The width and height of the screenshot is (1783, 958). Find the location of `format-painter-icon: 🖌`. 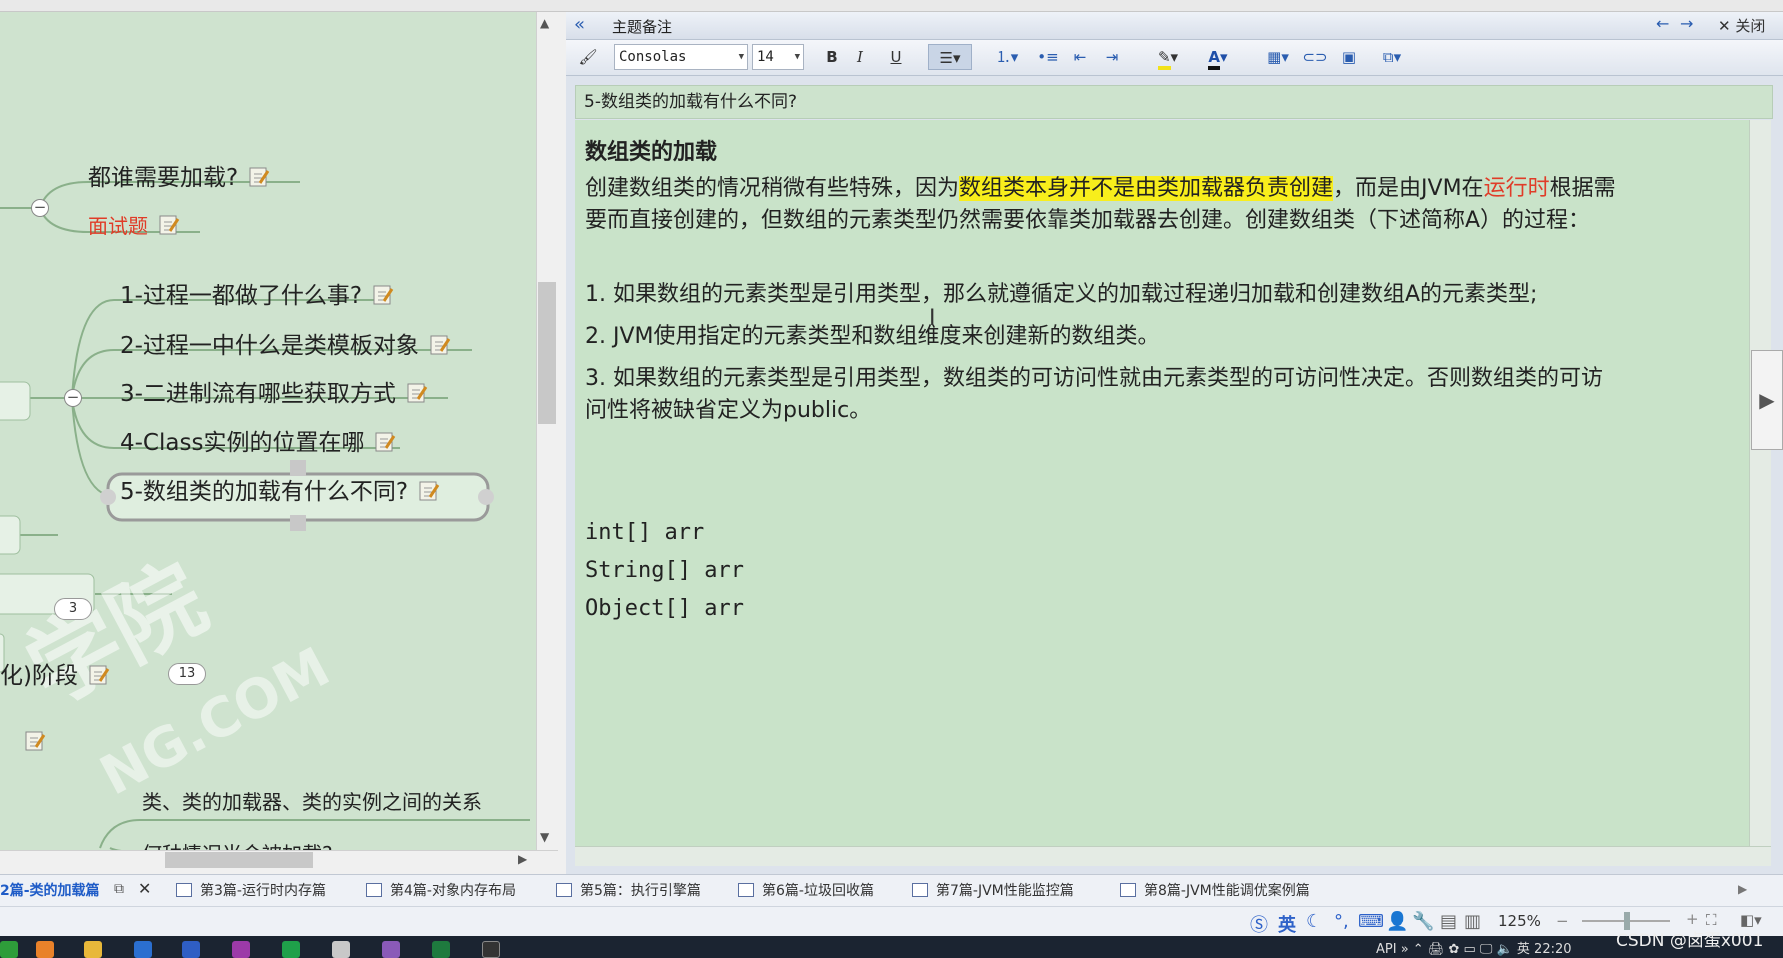

format-painter-icon: 🖌 is located at coordinates (588, 57).